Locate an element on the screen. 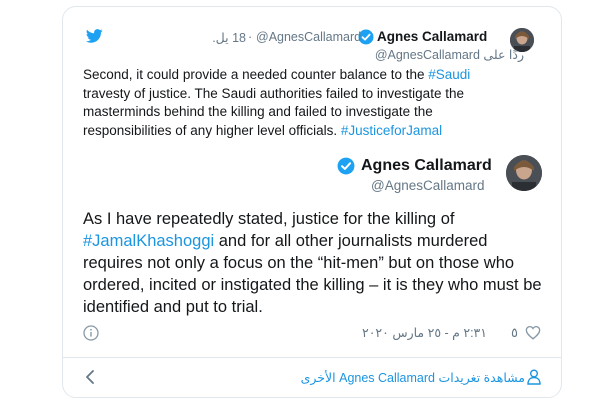 Image resolution: width=593 pixels, height=420 pixels. verified-badge-icon is located at coordinates (346, 168).